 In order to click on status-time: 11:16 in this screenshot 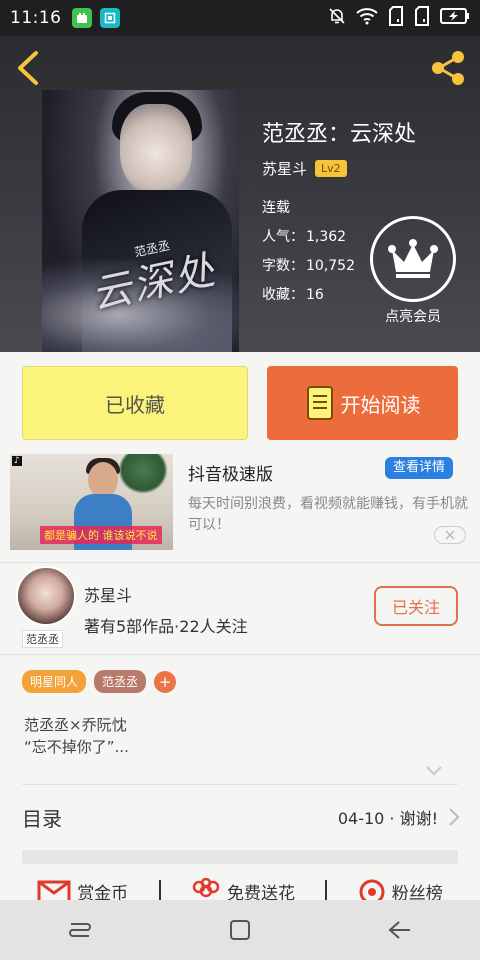, I will do `click(36, 18)`.